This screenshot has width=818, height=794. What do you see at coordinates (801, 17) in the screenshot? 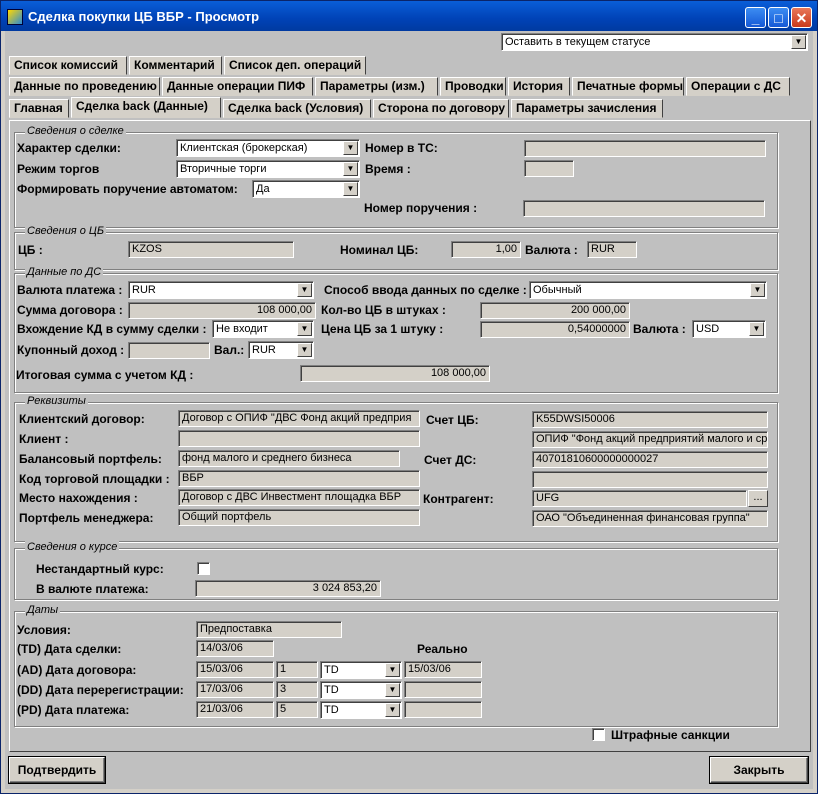
I see `close-window-button: ✕` at bounding box center [801, 17].